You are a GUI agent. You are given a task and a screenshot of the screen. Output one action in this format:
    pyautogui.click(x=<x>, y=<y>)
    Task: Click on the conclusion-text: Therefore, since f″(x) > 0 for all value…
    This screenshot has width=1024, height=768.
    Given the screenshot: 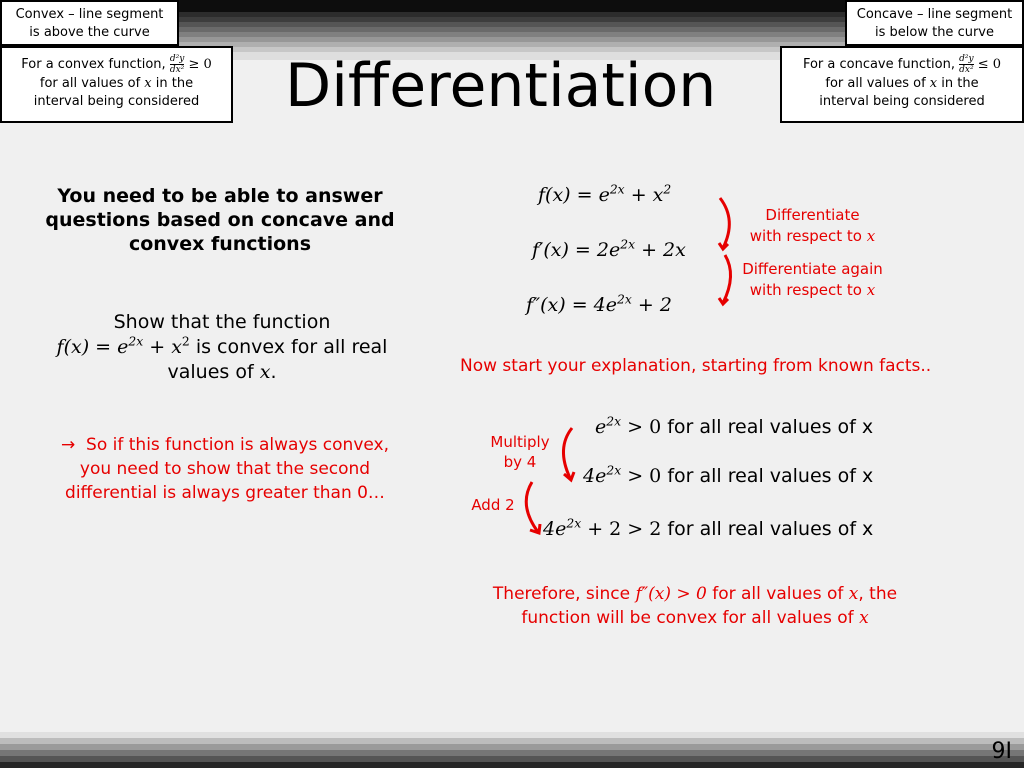 What is the action you would take?
    pyautogui.click(x=695, y=606)
    